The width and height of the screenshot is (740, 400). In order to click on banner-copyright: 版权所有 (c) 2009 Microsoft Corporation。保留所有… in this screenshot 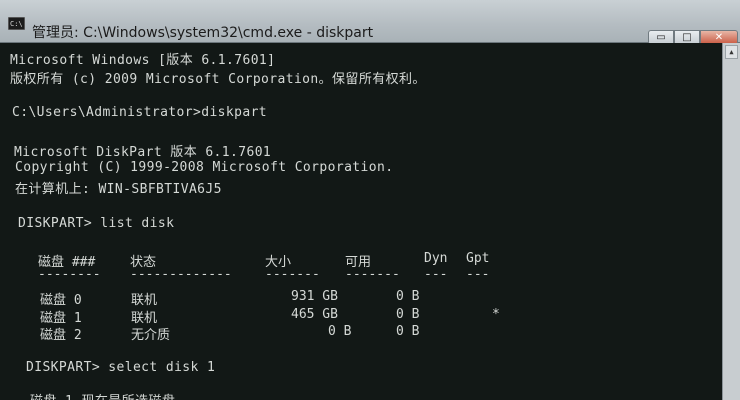, I will do `click(218, 79)`.